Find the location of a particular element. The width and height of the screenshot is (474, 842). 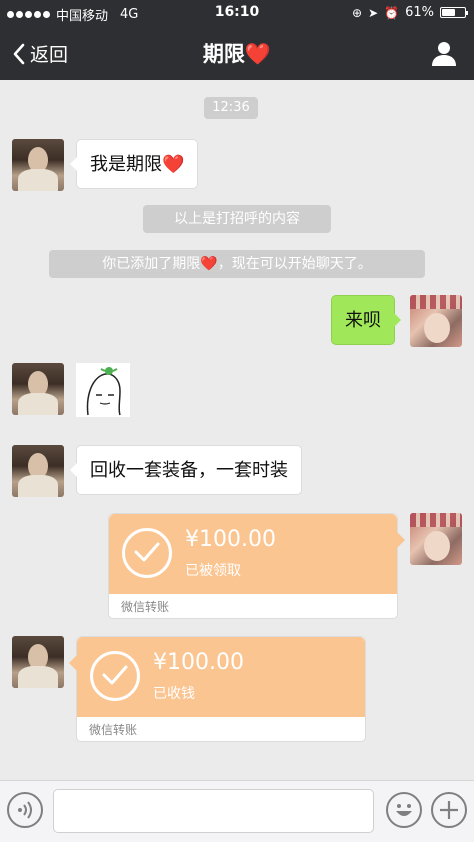

top-bar: 中国移动 4G 16:10 ⊕ ➤ ⏰ 61% 返回 期限❤️ is located at coordinates (237, 40).